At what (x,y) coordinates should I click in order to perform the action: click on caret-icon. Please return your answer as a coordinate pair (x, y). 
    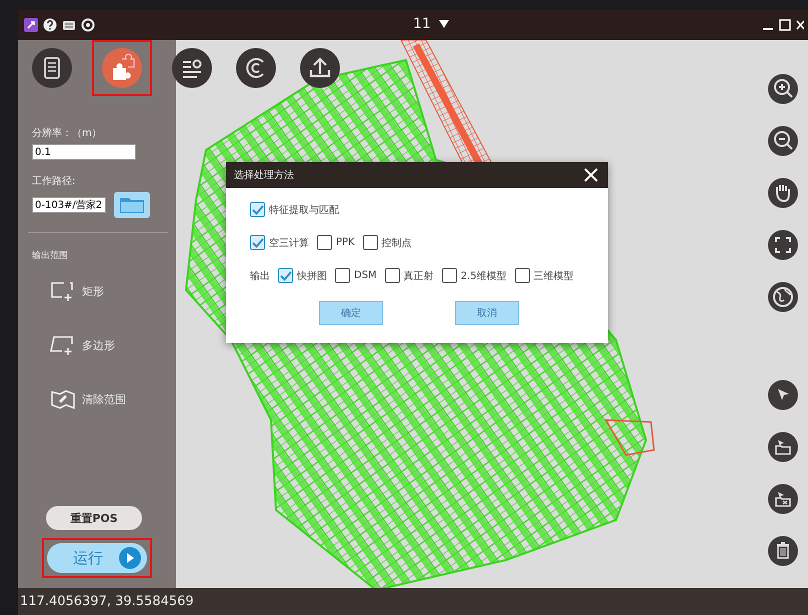
    Looking at the image, I should click on (443, 24).